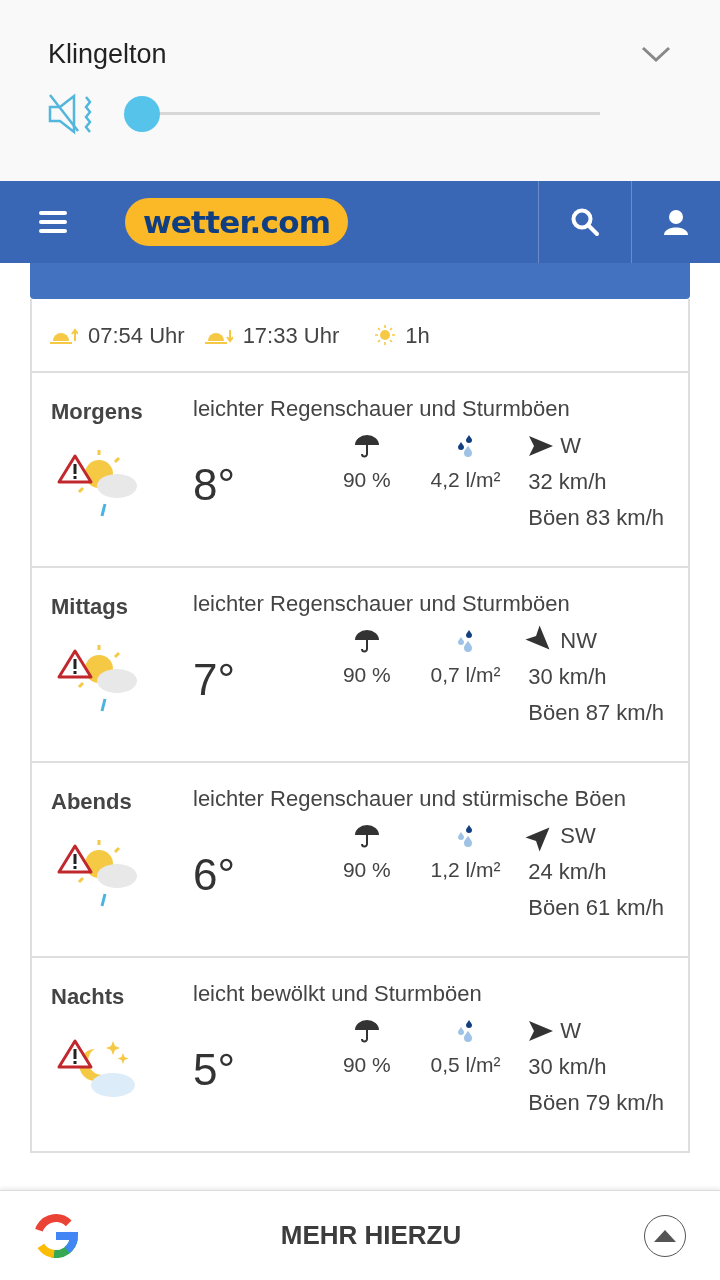 The width and height of the screenshot is (720, 1280). I want to click on temperature: 7°, so click(215, 680).